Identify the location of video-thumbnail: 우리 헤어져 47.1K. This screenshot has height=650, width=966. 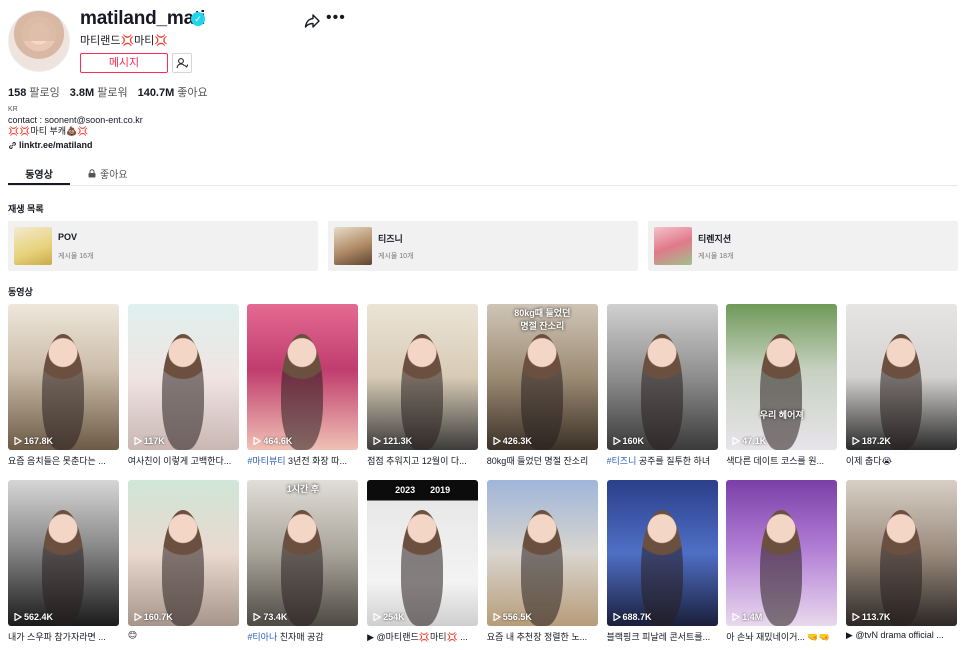
(782, 377).